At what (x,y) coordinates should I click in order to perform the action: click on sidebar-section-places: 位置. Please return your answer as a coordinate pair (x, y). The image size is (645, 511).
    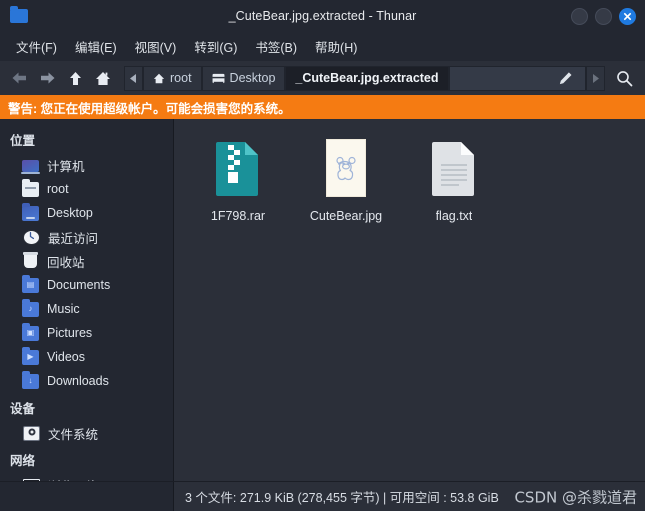
    Looking at the image, I should click on (23, 141).